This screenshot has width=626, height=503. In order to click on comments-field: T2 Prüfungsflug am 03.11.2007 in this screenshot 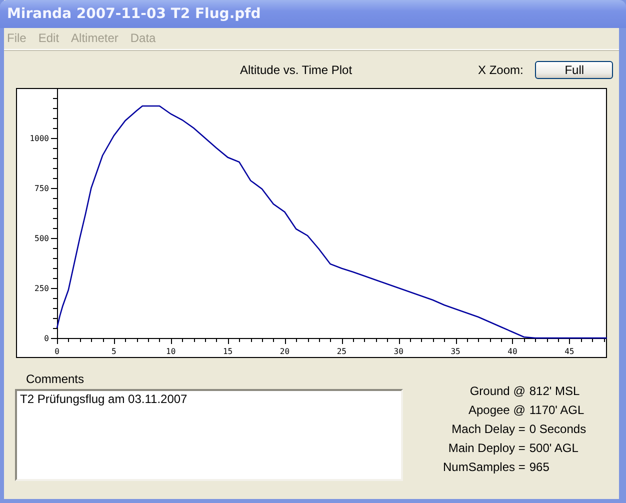, I will do `click(209, 435)`.